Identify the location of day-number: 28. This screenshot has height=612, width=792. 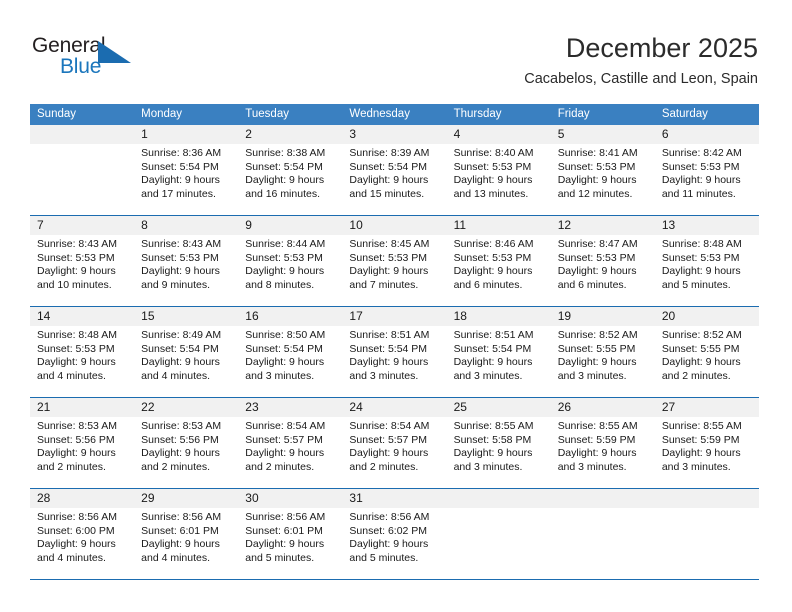
(44, 498).